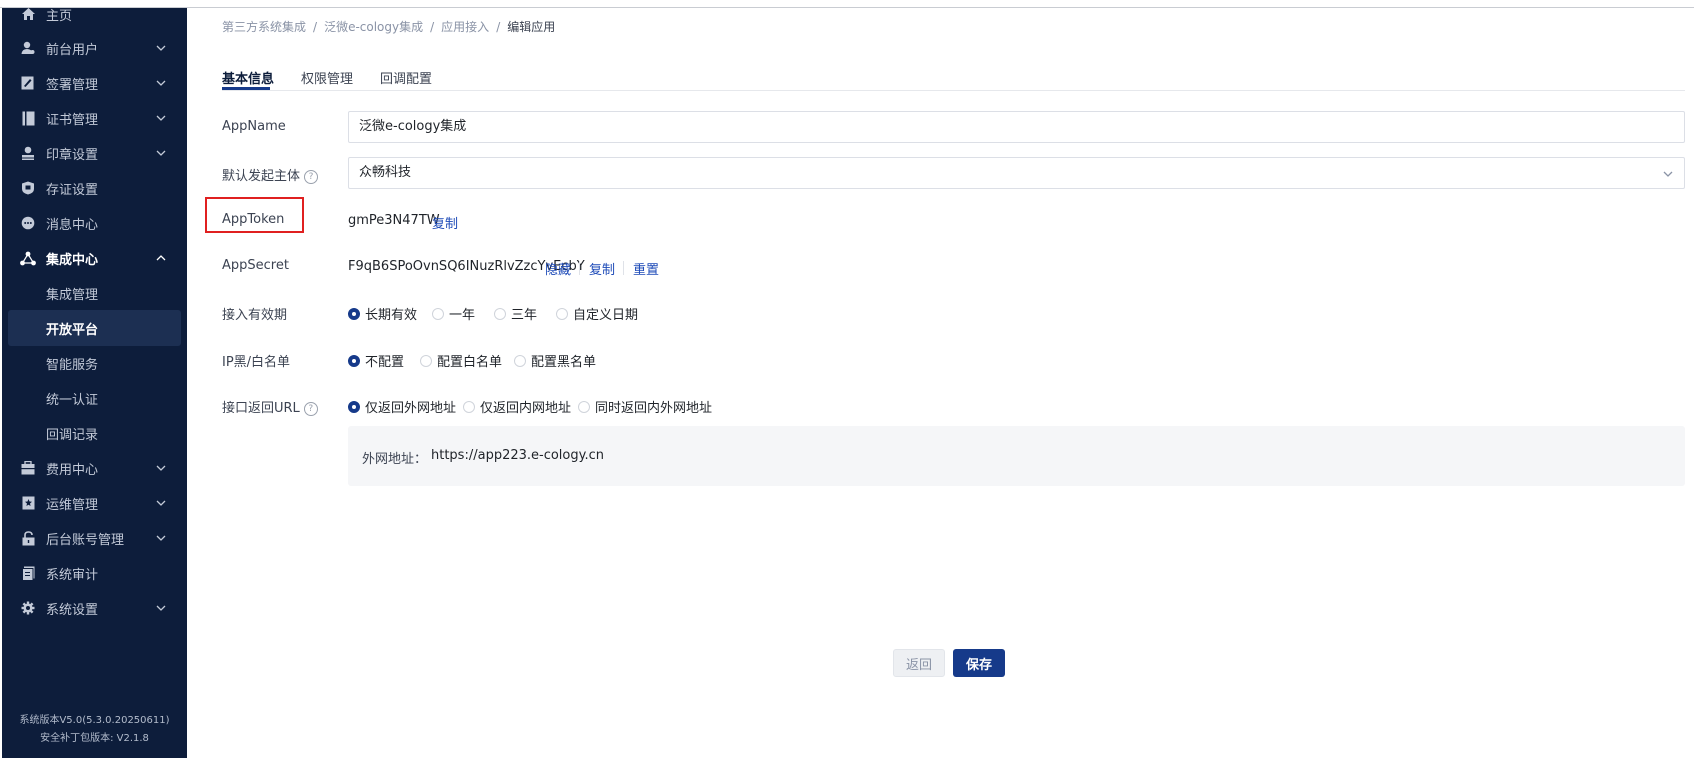 Image resolution: width=1694 pixels, height=764 pixels. I want to click on evidence-icon, so click(28, 188).